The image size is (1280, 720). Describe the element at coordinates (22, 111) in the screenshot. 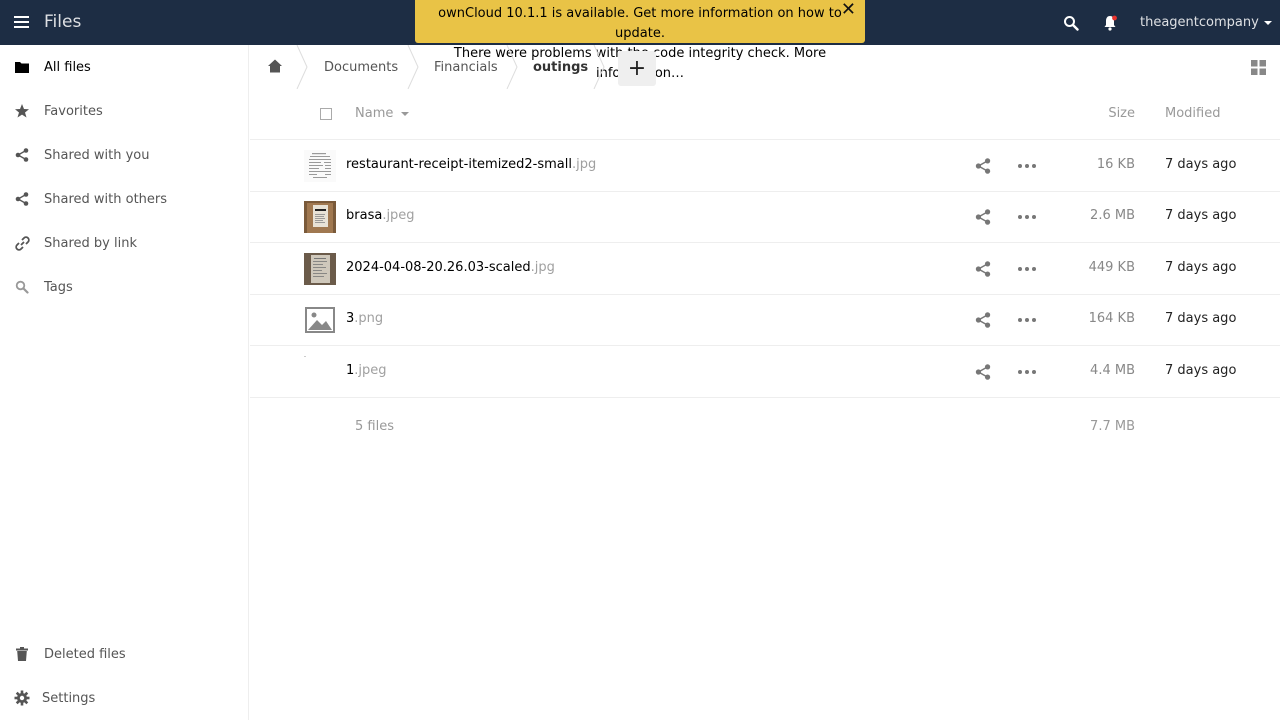

I see `star-icon` at that location.